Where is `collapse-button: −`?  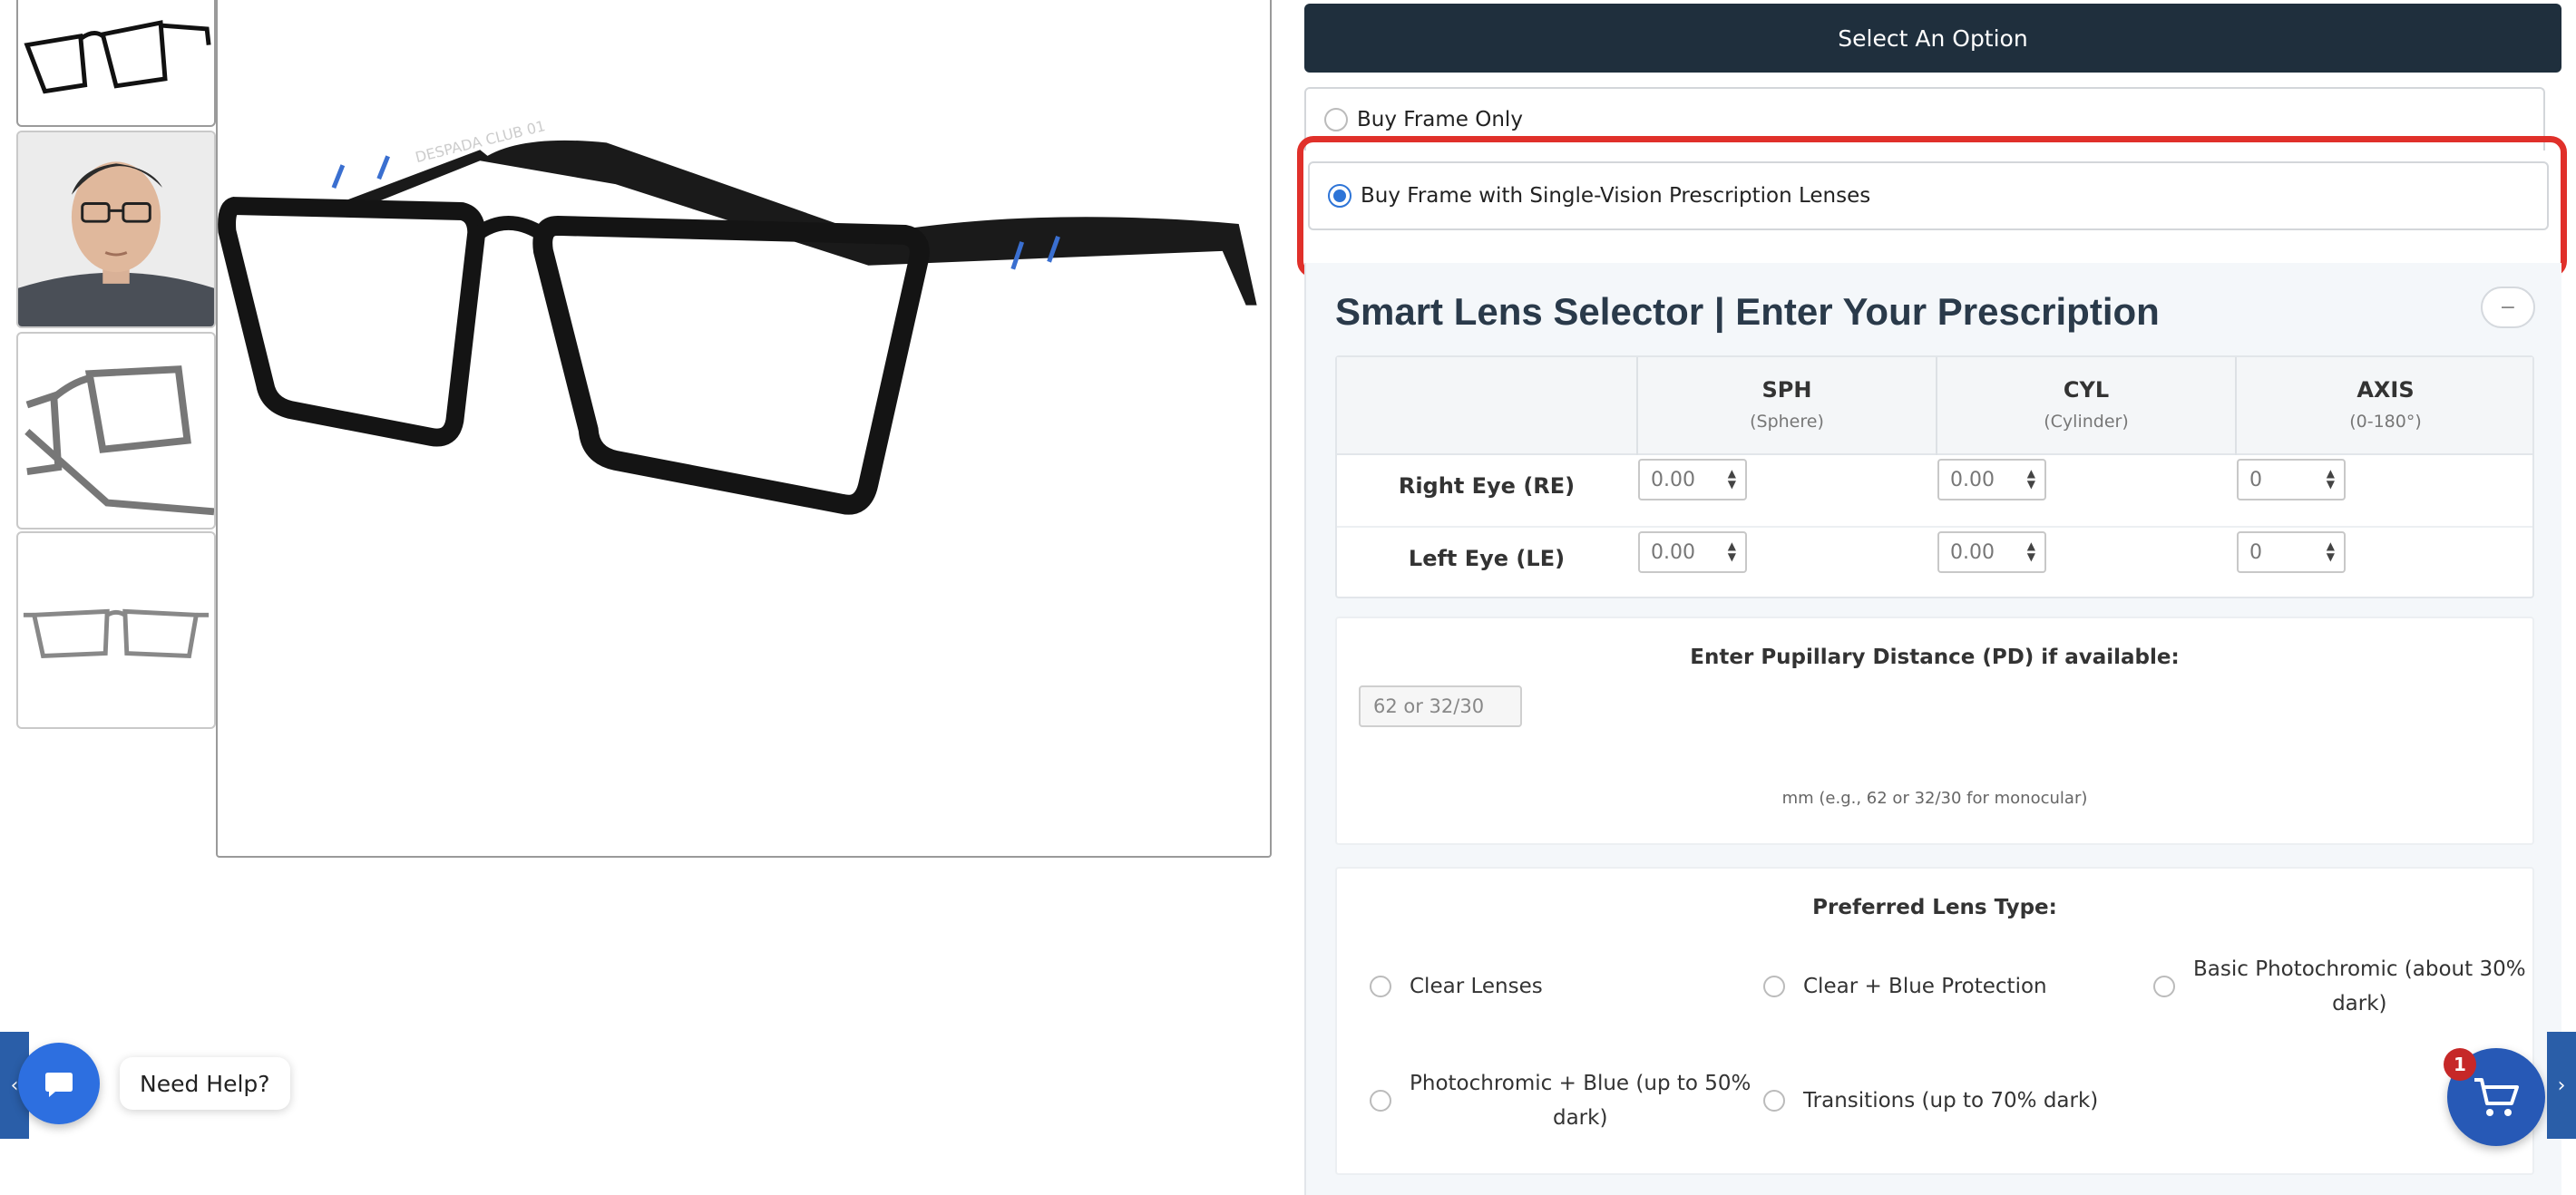 collapse-button: − is located at coordinates (2508, 307).